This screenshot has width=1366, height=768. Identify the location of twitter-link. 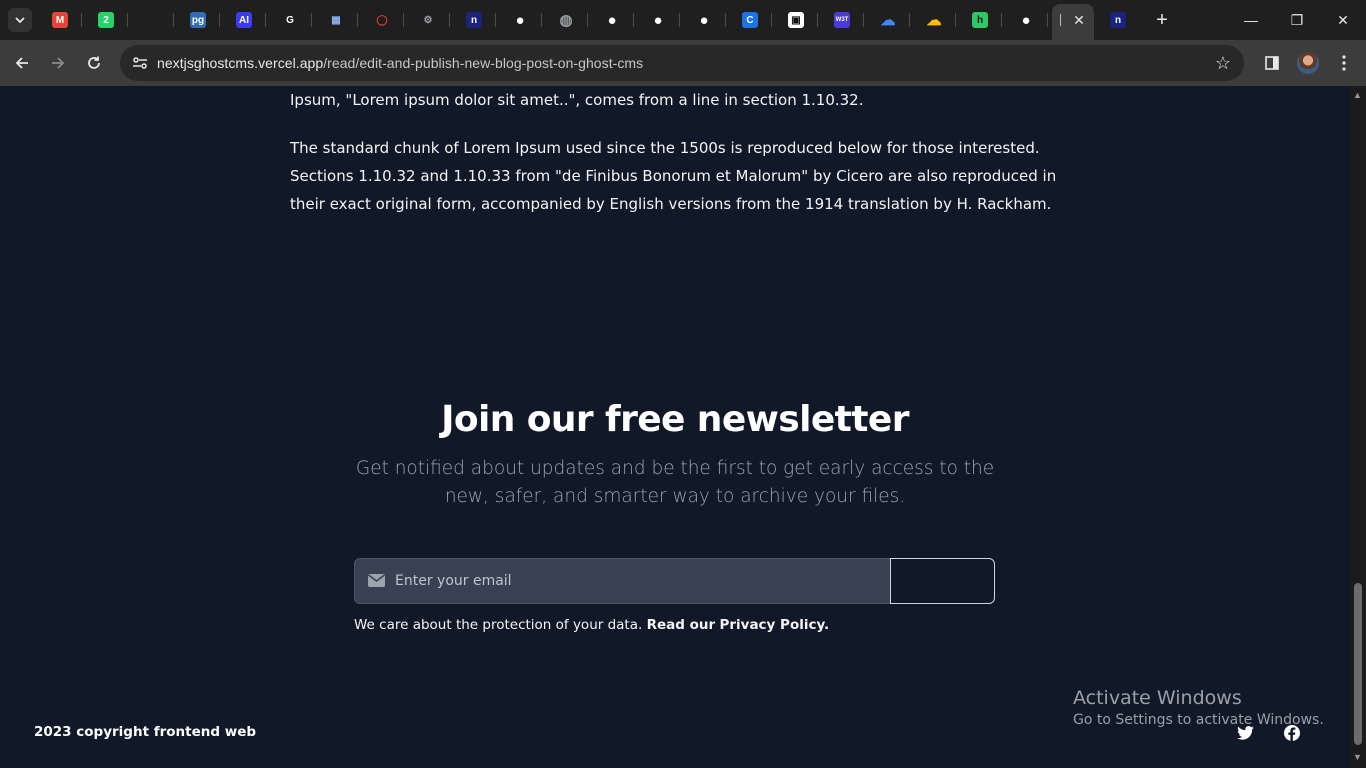
(1245, 733).